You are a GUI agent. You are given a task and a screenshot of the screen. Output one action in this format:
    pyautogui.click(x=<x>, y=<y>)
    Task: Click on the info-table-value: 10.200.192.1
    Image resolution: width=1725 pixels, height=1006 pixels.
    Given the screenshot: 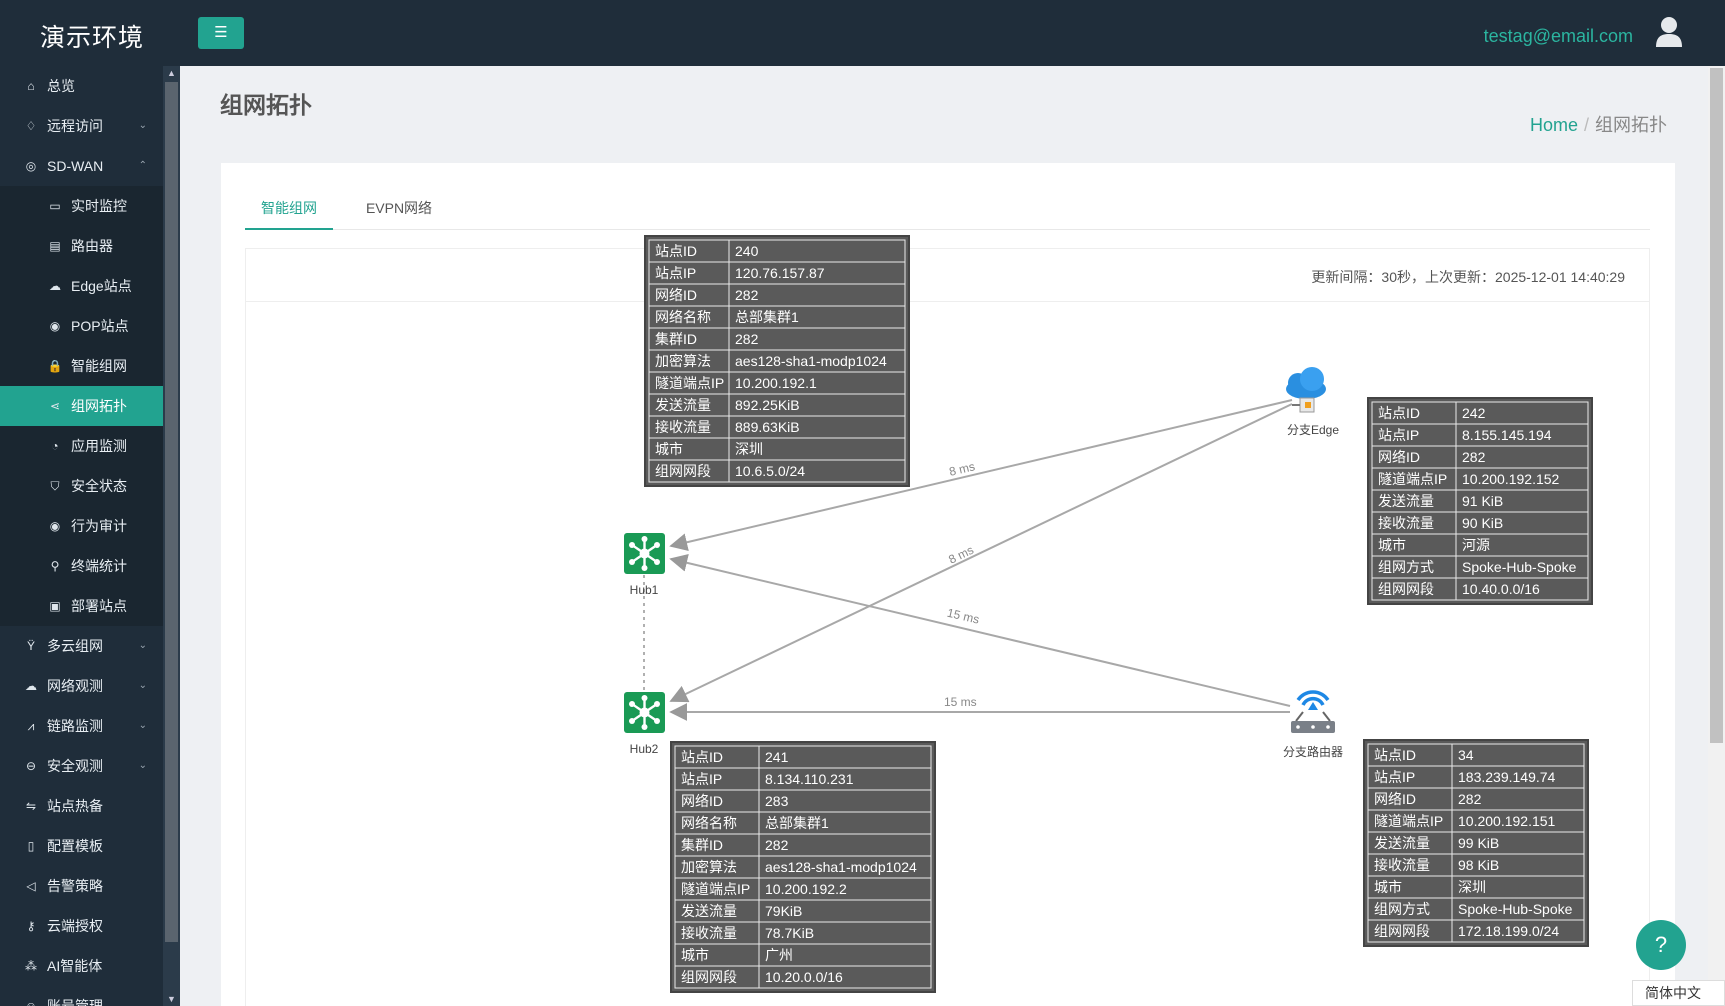 What is the action you would take?
    pyautogui.click(x=776, y=383)
    